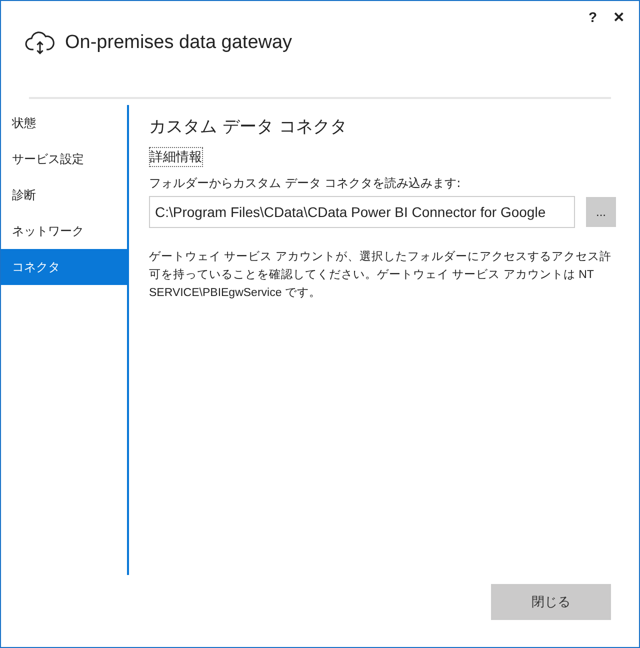  Describe the element at coordinates (305, 183) in the screenshot. I see `folder-label: フォルダーからカスタム データ コネクタを読み込みます:` at that location.